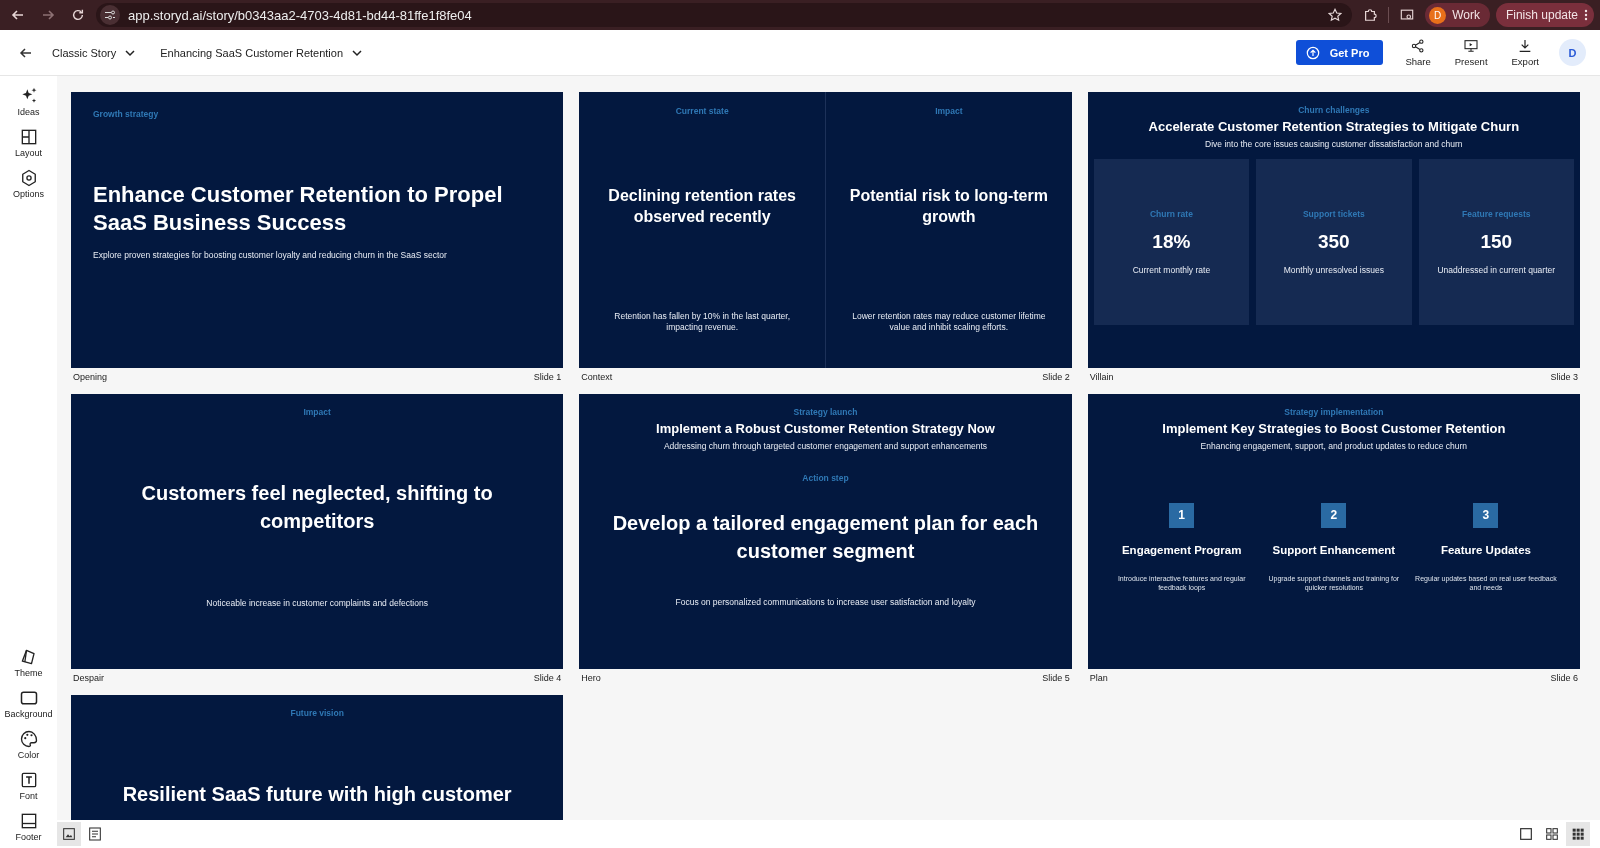 The width and height of the screenshot is (1600, 848). I want to click on step-title: Support Enhancement, so click(1334, 549).